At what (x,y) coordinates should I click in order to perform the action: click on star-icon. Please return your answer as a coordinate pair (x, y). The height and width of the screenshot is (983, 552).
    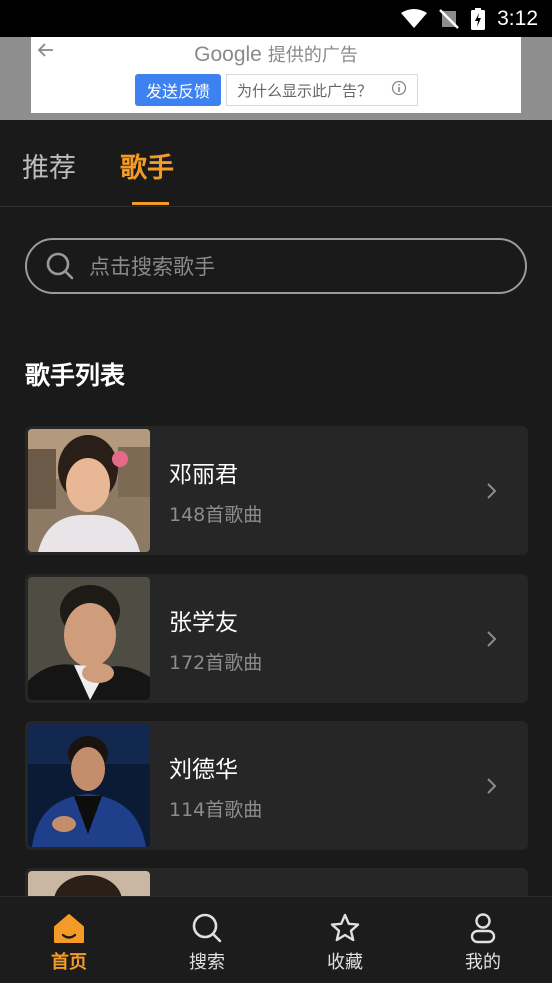
    Looking at the image, I should click on (345, 928).